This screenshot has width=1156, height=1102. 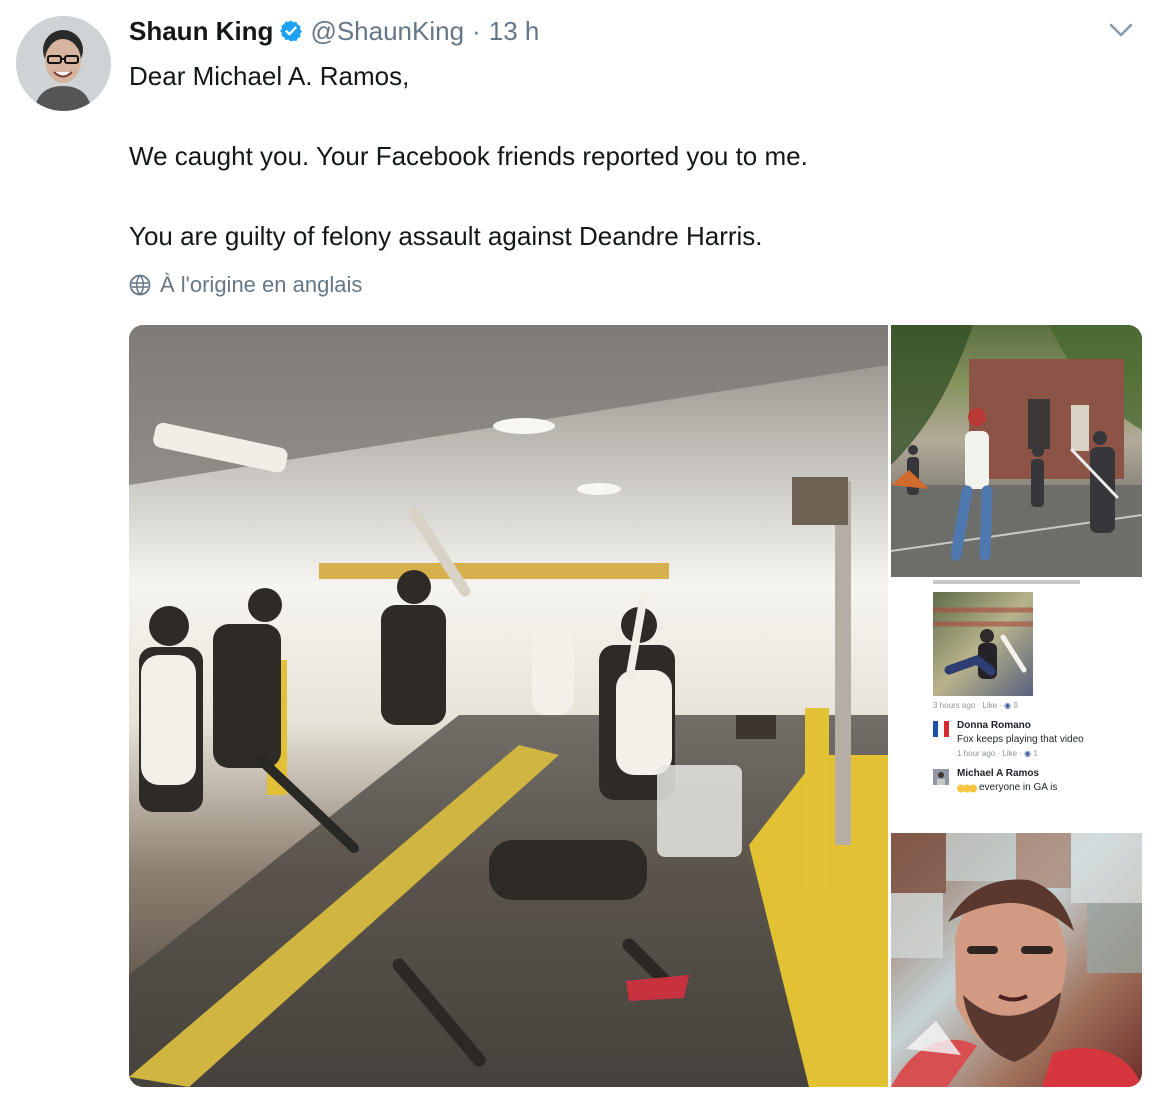 What do you see at coordinates (514, 31) in the screenshot?
I see `tweet-timestamp: 13 h` at bounding box center [514, 31].